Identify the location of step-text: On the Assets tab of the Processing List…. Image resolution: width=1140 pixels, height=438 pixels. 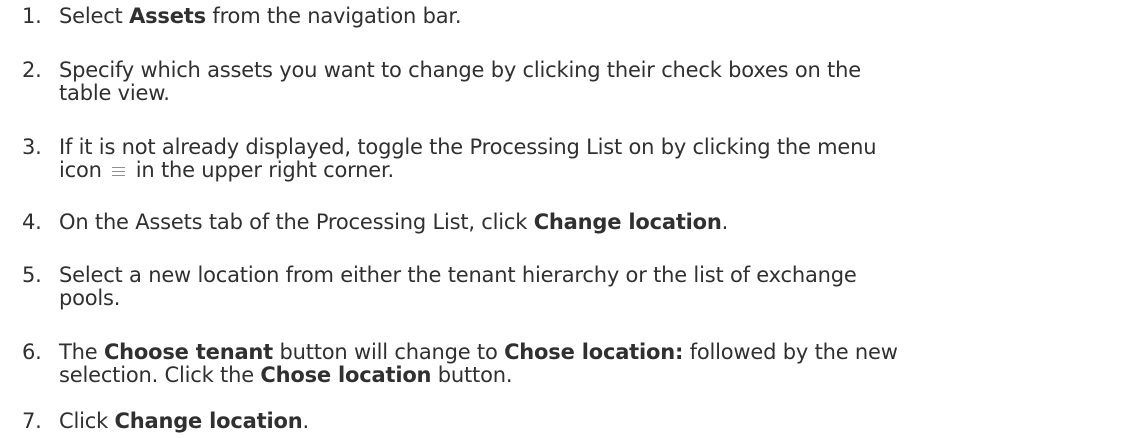
(590, 222).